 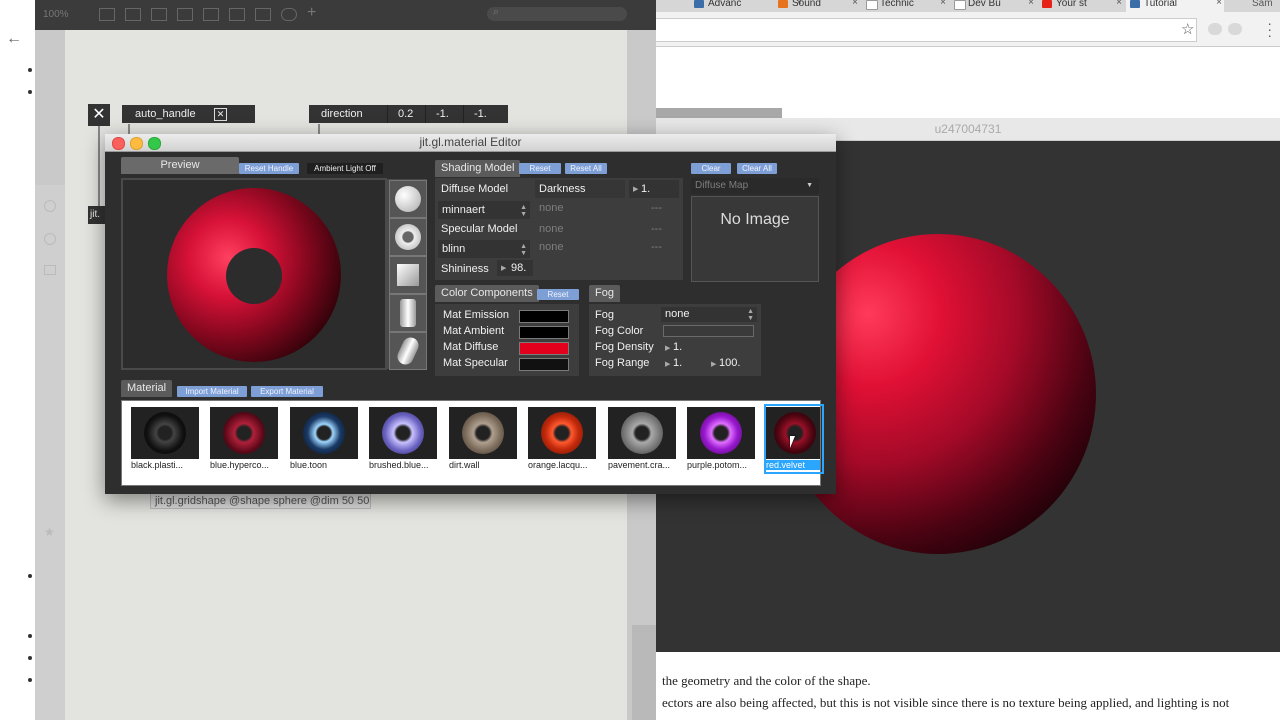 What do you see at coordinates (755, 239) in the screenshot?
I see `texture-preview: No Image` at bounding box center [755, 239].